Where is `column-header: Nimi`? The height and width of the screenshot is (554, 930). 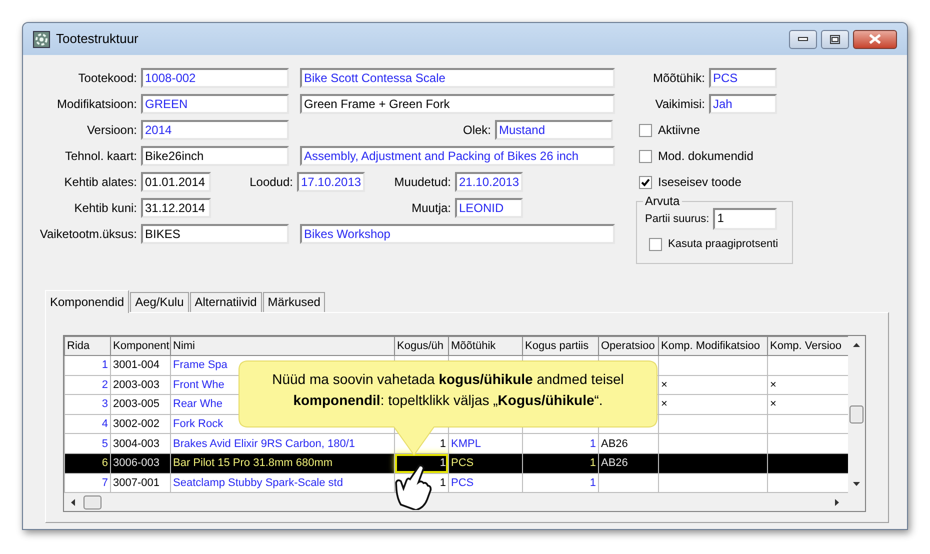 column-header: Nimi is located at coordinates (282, 346).